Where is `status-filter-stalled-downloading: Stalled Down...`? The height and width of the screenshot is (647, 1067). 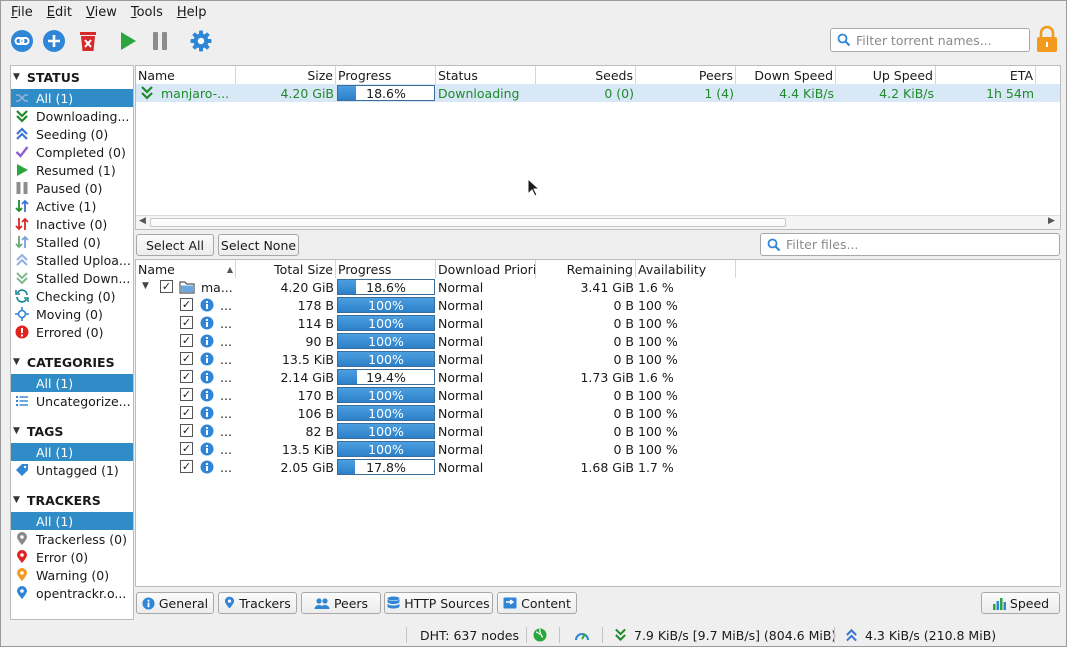 status-filter-stalled-downloading: Stalled Down... is located at coordinates (72, 278).